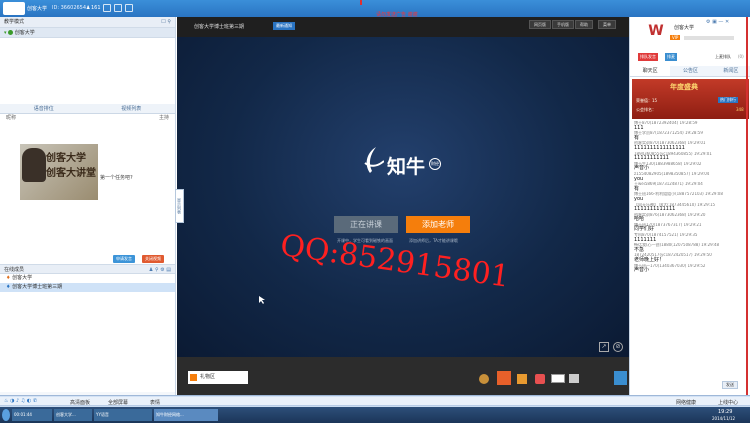  Describe the element at coordinates (650, 71) in the screenshot. I see `tab-chat: 聊天区` at that location.